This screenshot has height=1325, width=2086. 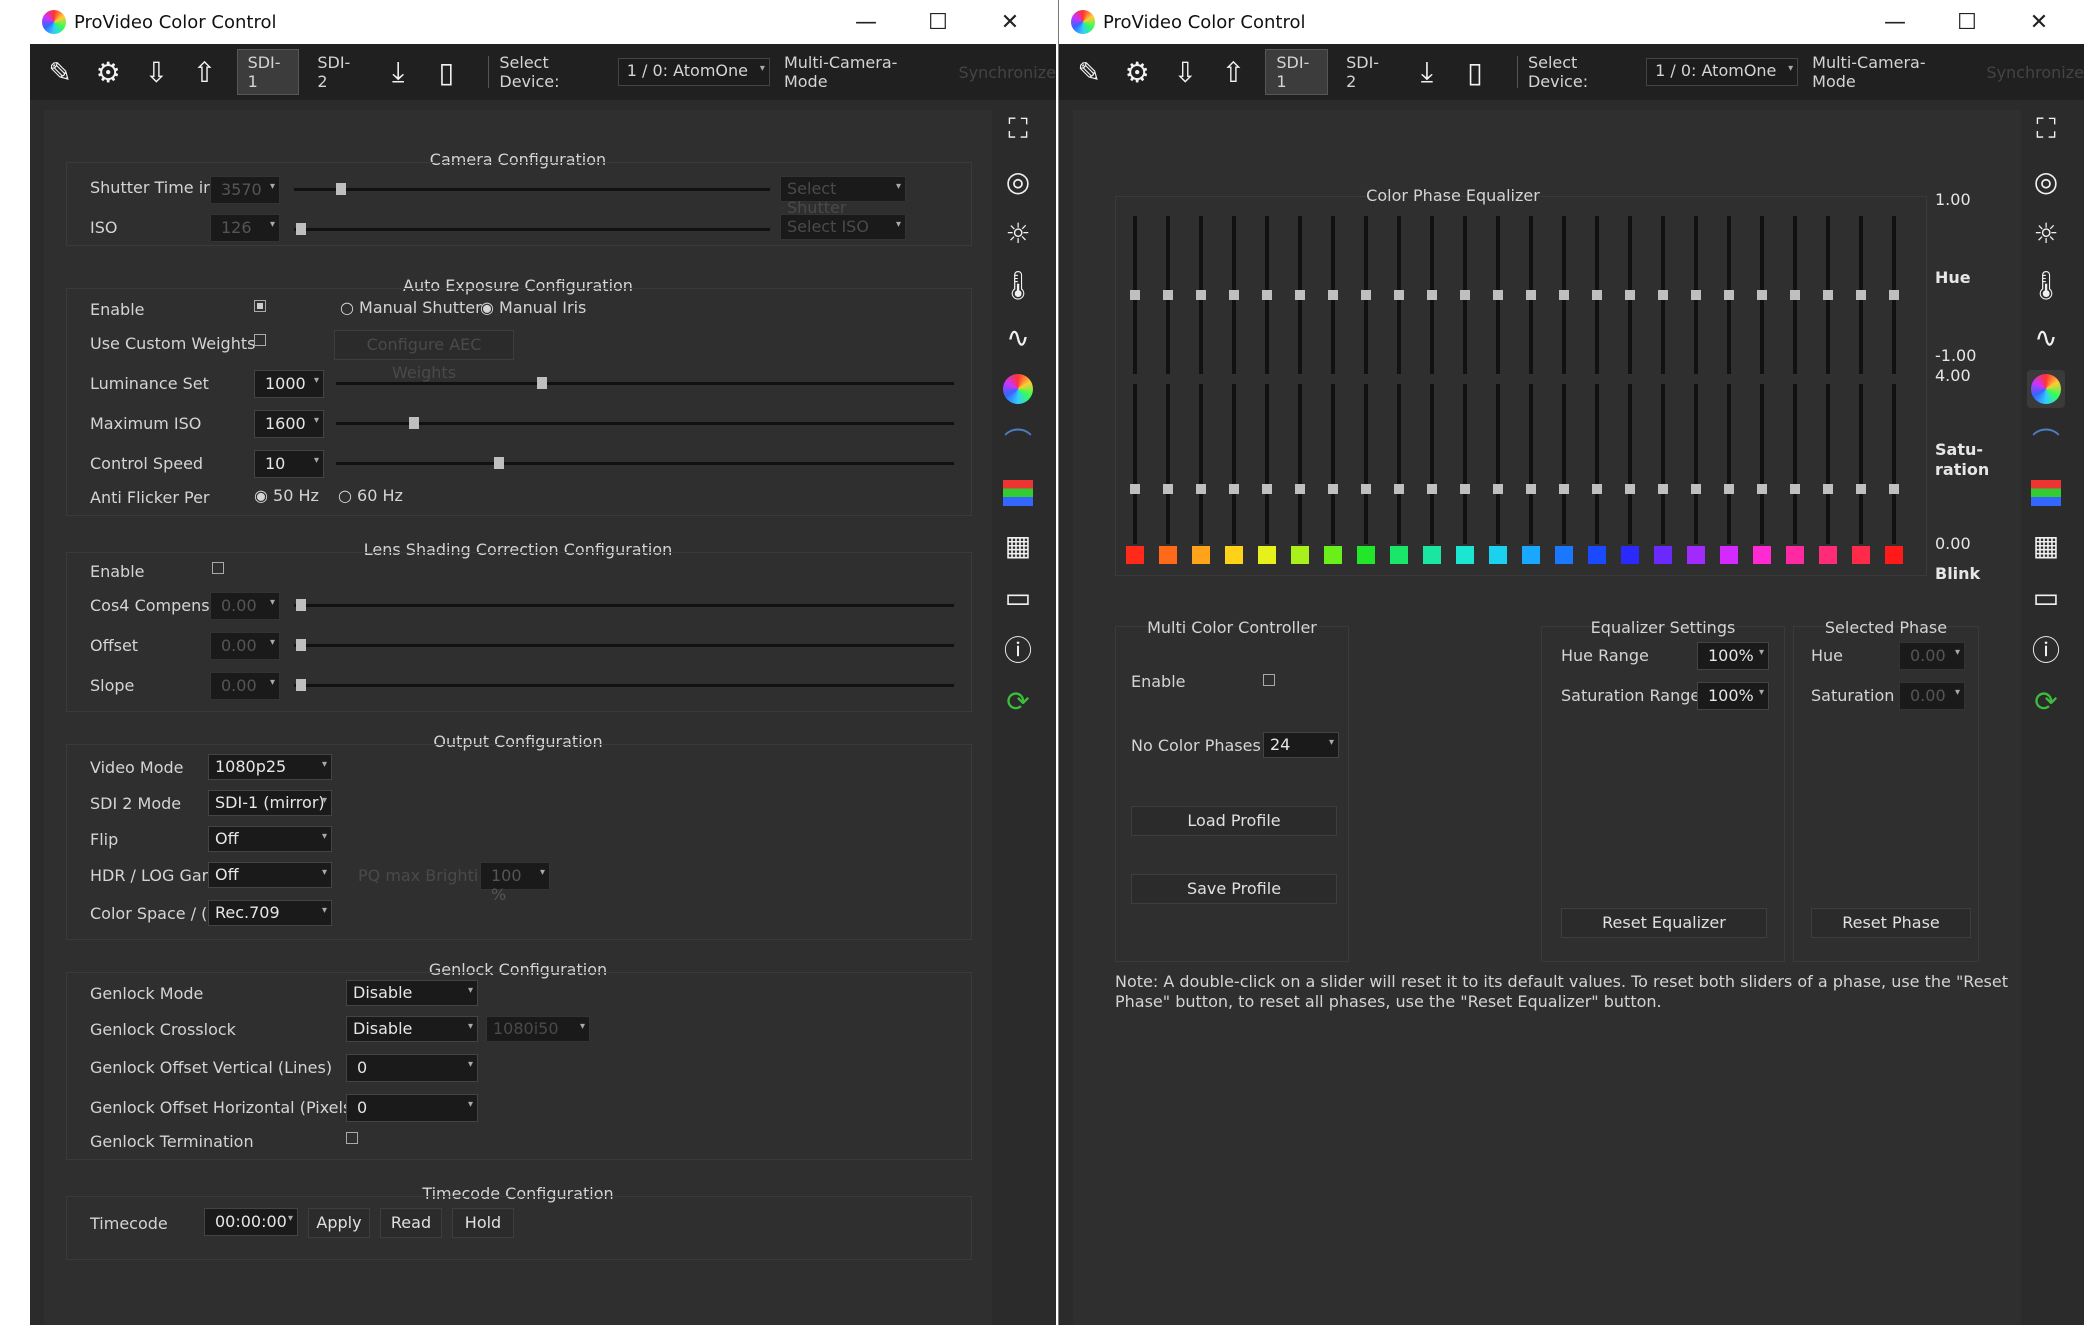 I want to click on synchronize-button: Synchronize, so click(x=2035, y=72).